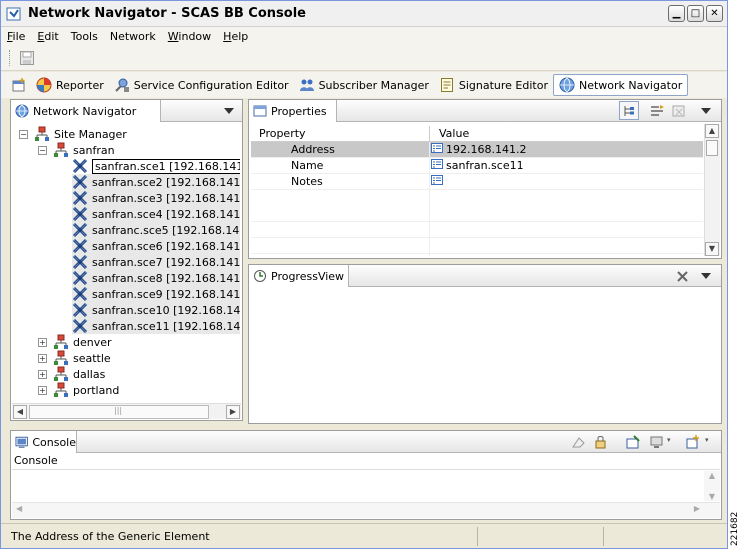 The image size is (744, 549). Describe the element at coordinates (156, 262) in the screenshot. I see `tree-node-device: sanfran.sce7 [192.168.141.1` at that location.